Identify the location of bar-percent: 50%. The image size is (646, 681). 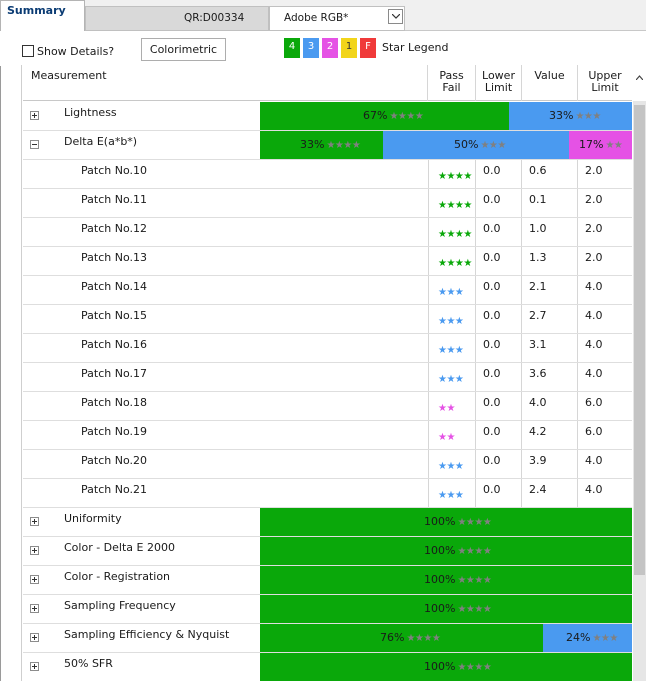
(466, 144).